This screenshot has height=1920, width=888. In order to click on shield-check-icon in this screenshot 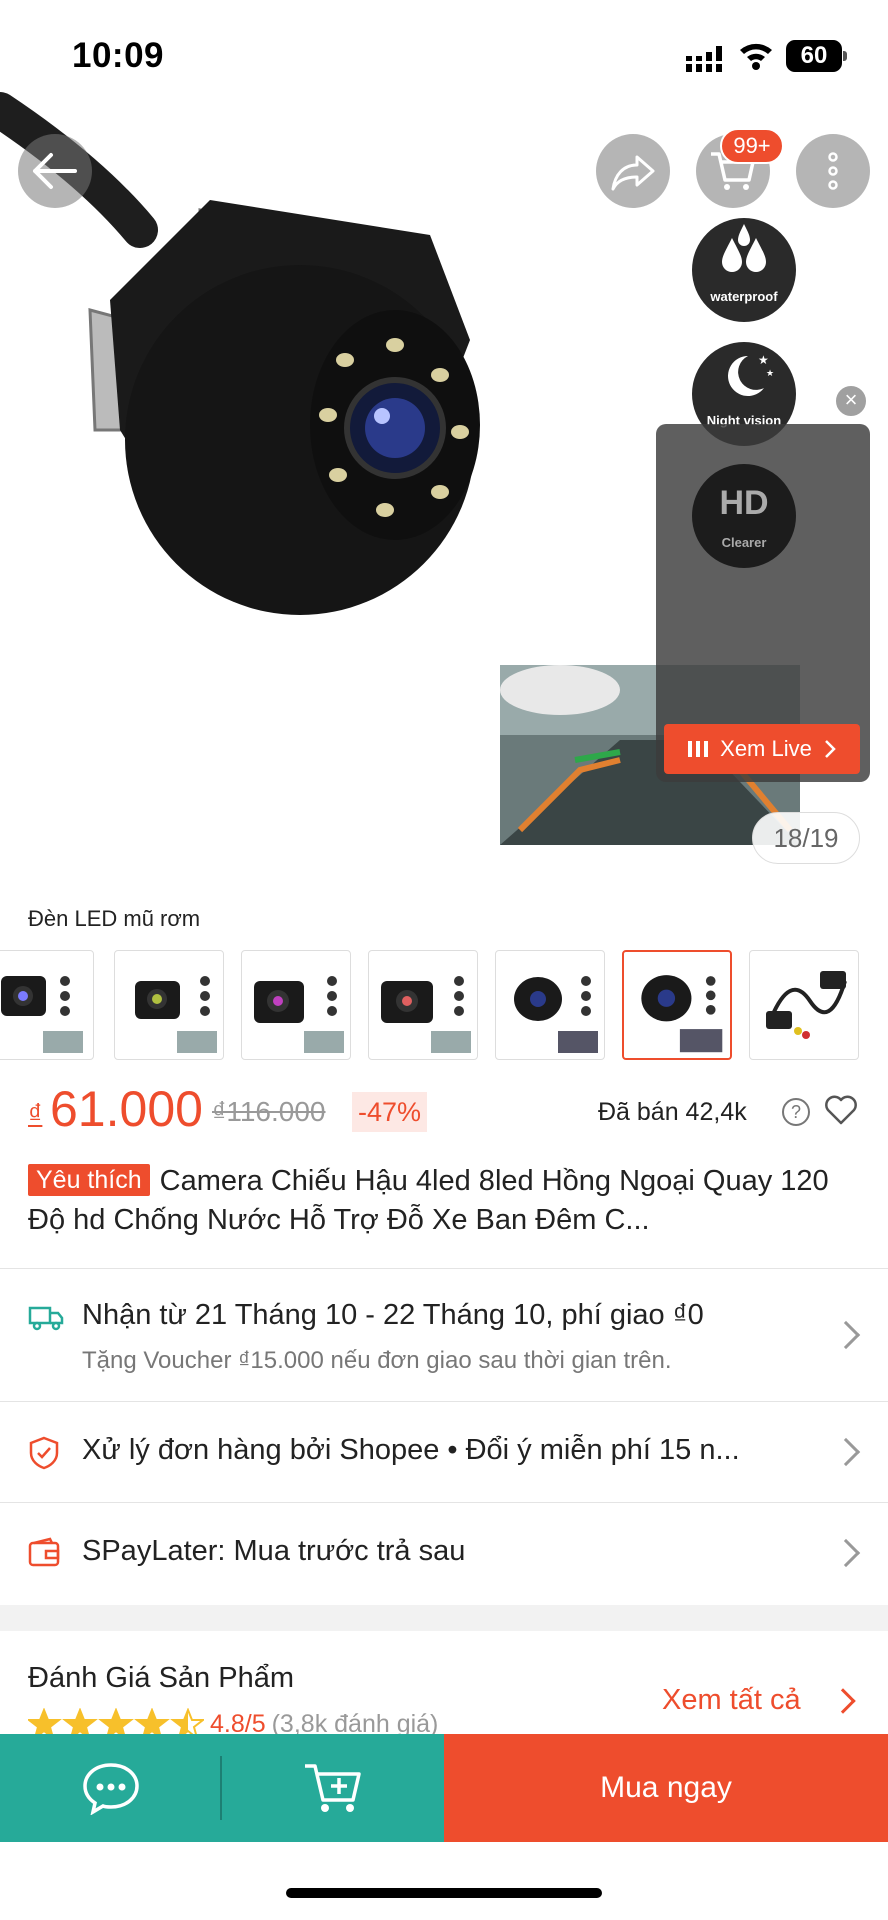, I will do `click(44, 1453)`.